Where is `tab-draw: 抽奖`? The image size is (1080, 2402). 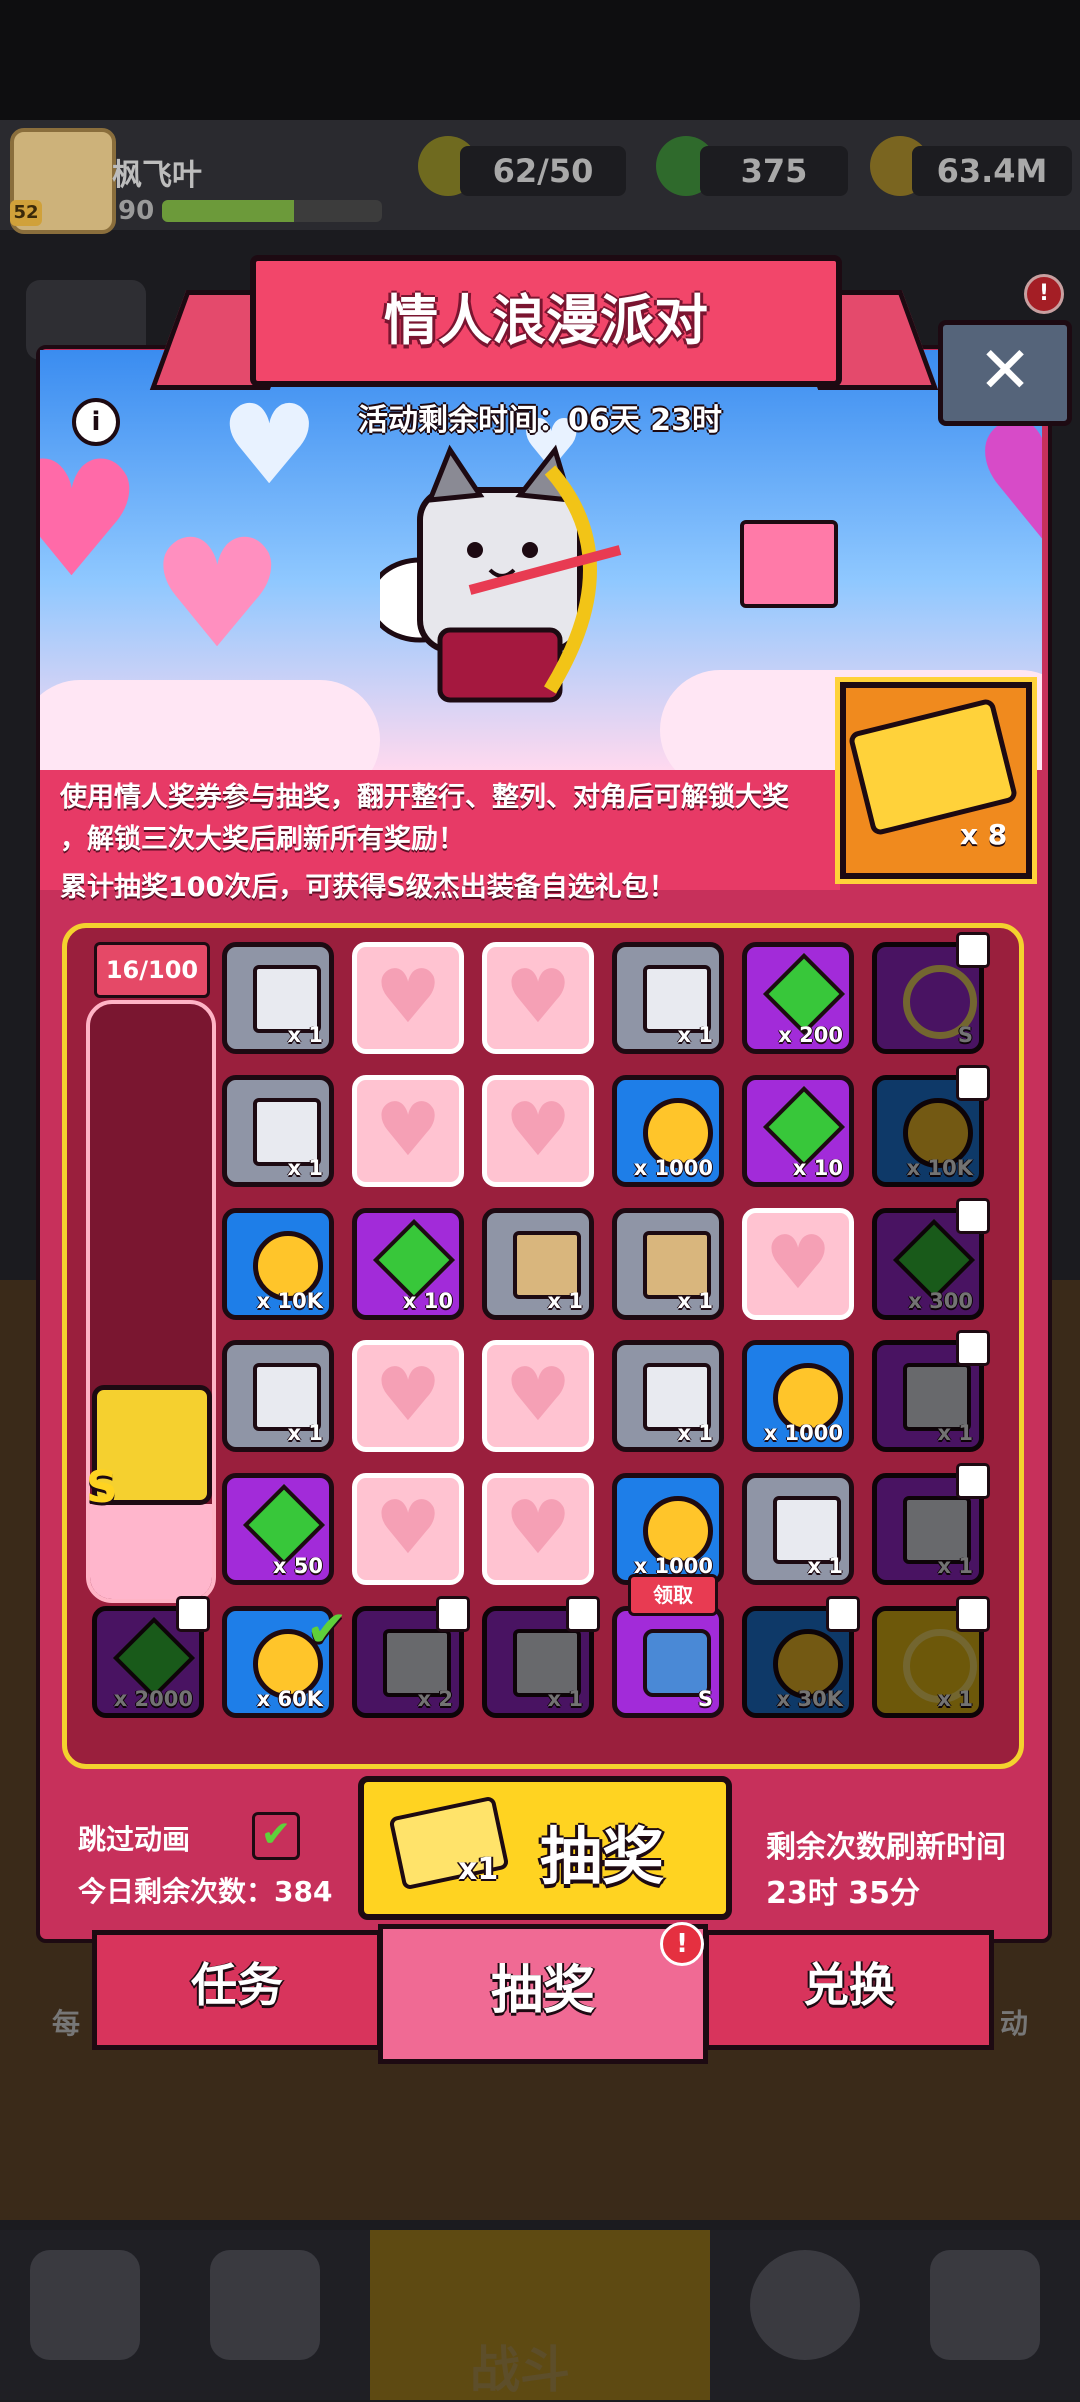 tab-draw: 抽奖 is located at coordinates (543, 1994).